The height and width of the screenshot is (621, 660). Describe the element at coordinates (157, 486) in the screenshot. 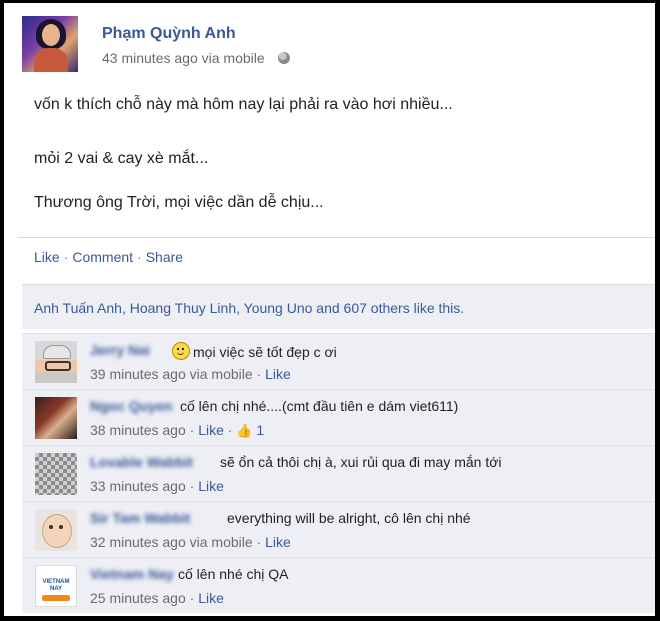

I see `comment-meta: 33 minutes ago · Like` at that location.